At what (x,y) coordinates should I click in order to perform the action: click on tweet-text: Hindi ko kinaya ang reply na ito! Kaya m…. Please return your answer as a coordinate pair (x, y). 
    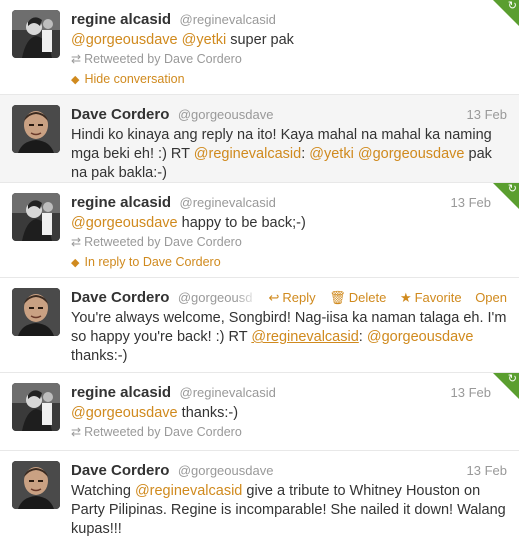
    Looking at the image, I should click on (289, 154).